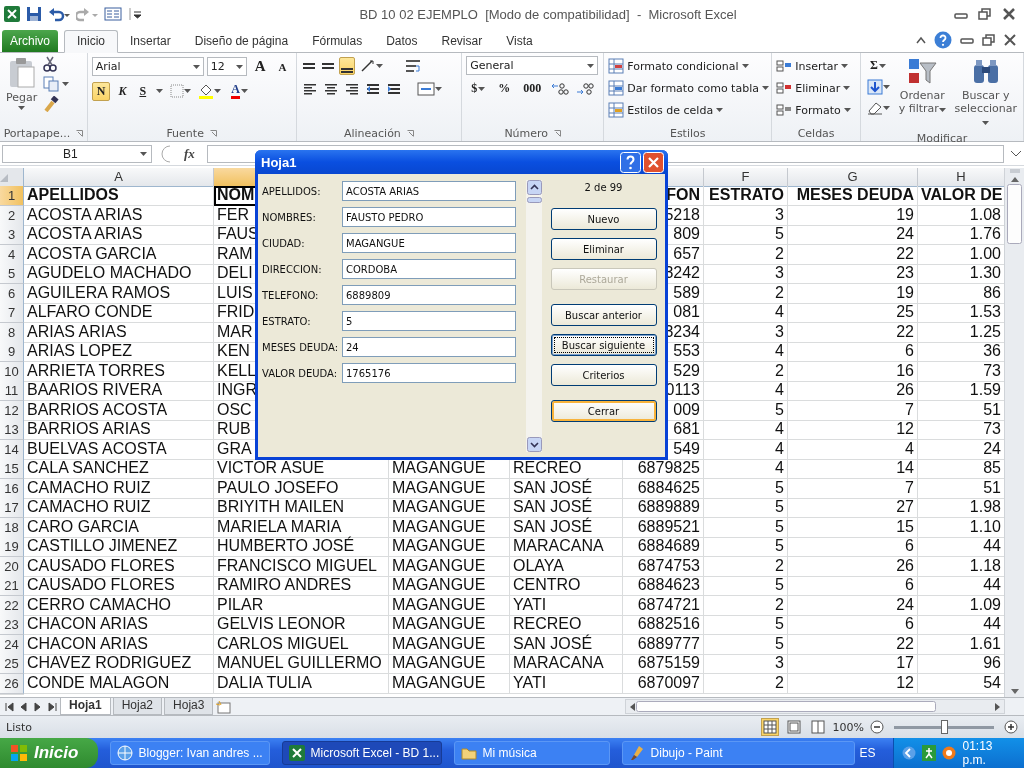  I want to click on restore-icon, so click(985, 14).